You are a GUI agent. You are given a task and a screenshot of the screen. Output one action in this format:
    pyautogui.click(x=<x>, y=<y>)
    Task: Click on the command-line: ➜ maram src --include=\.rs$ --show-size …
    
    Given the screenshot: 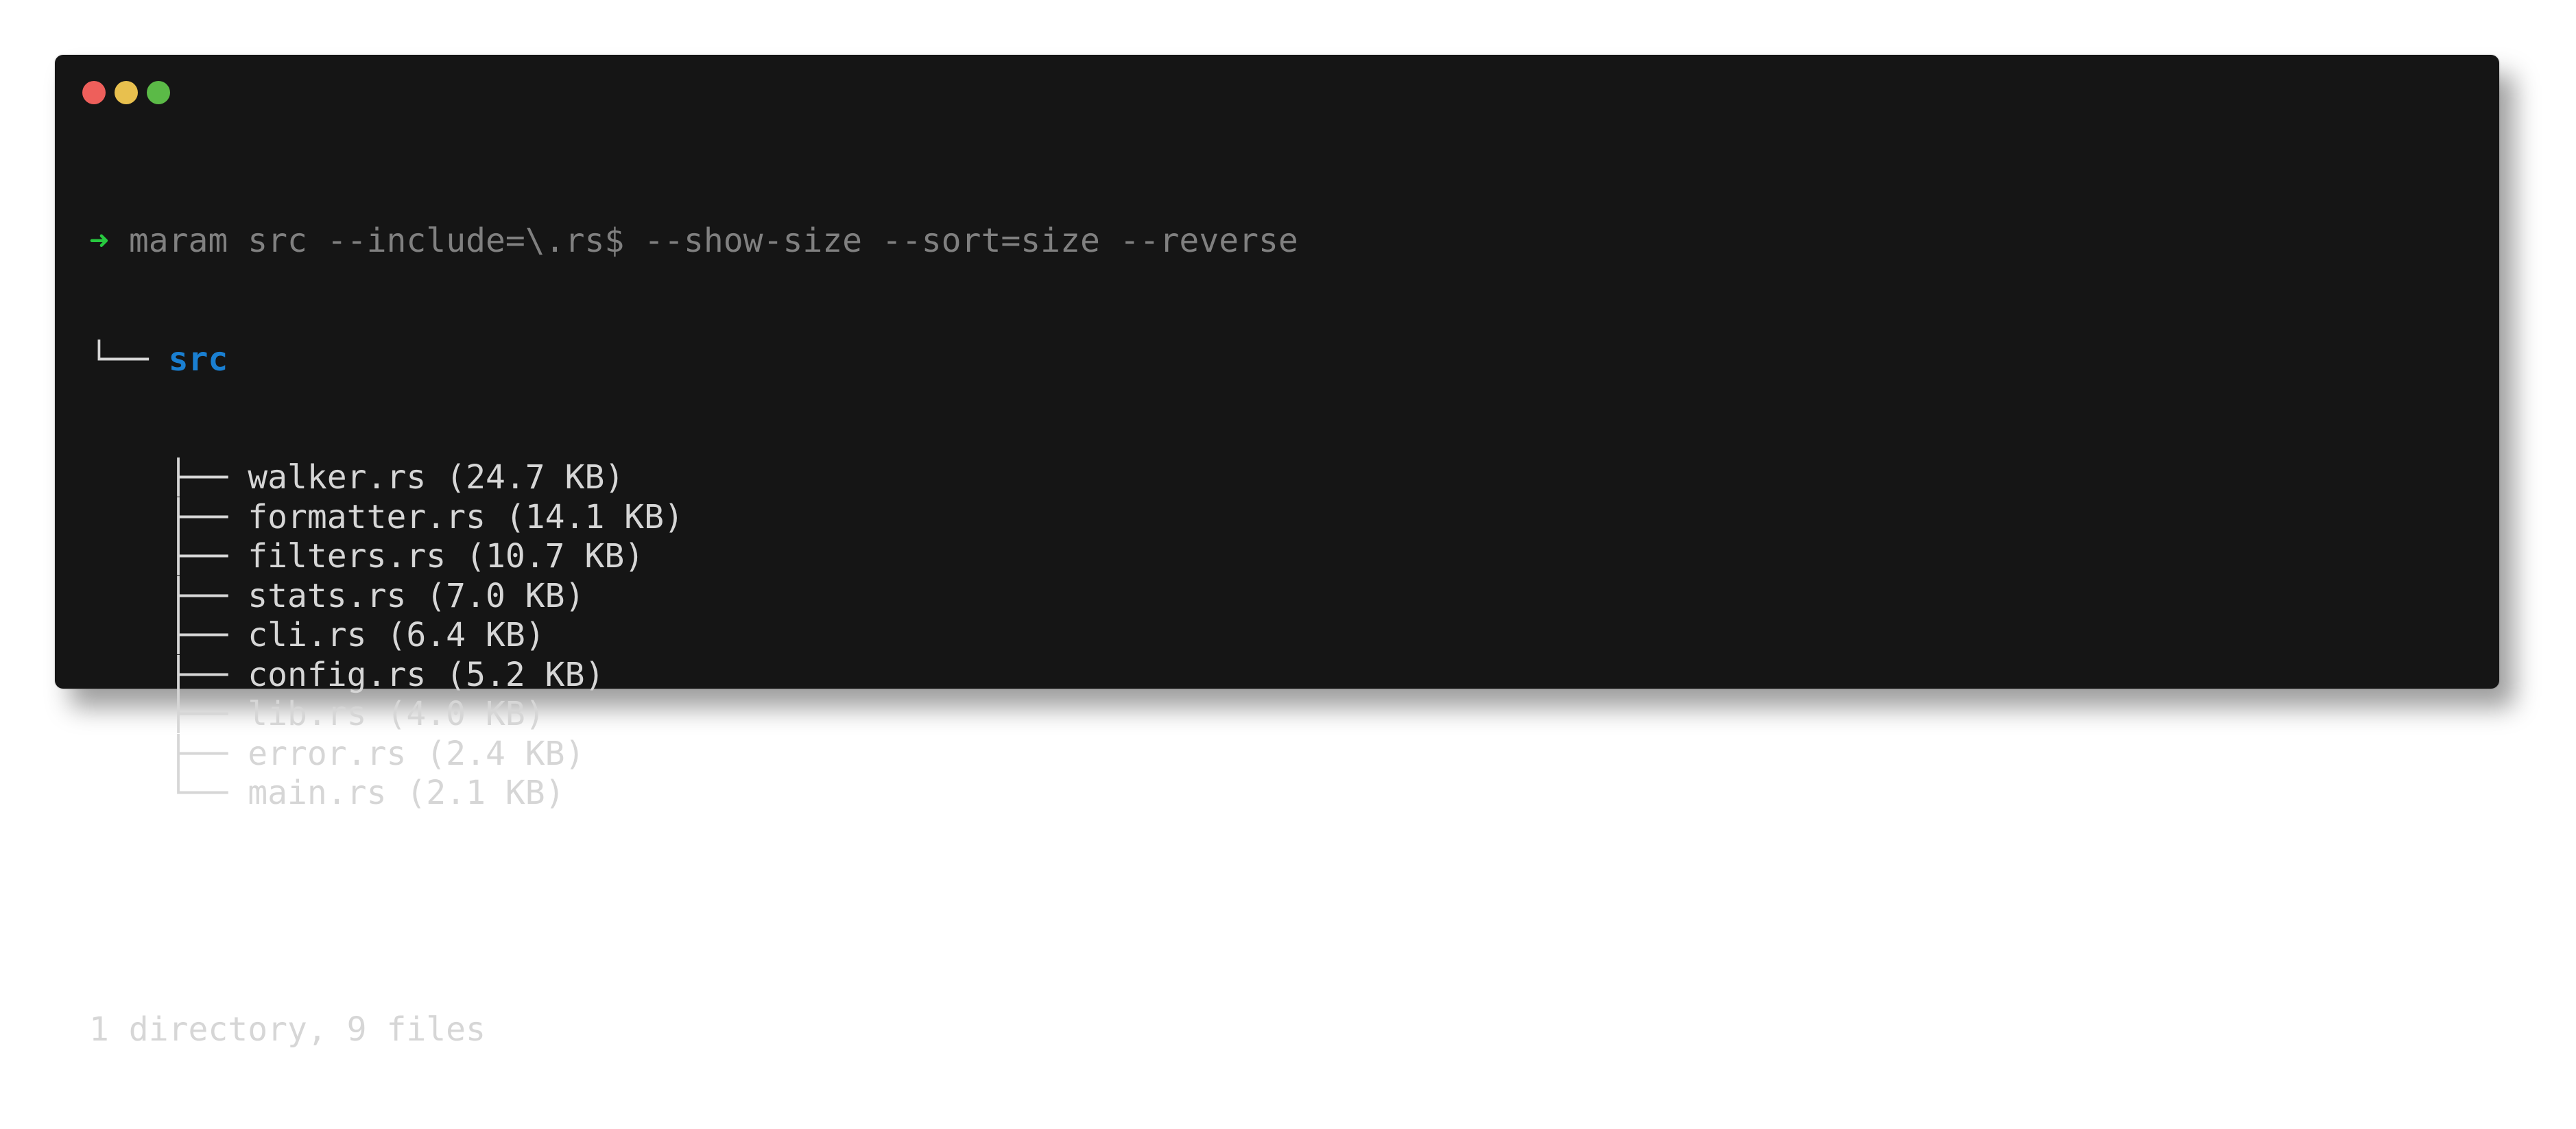 What is the action you would take?
    pyautogui.click(x=1280, y=241)
    